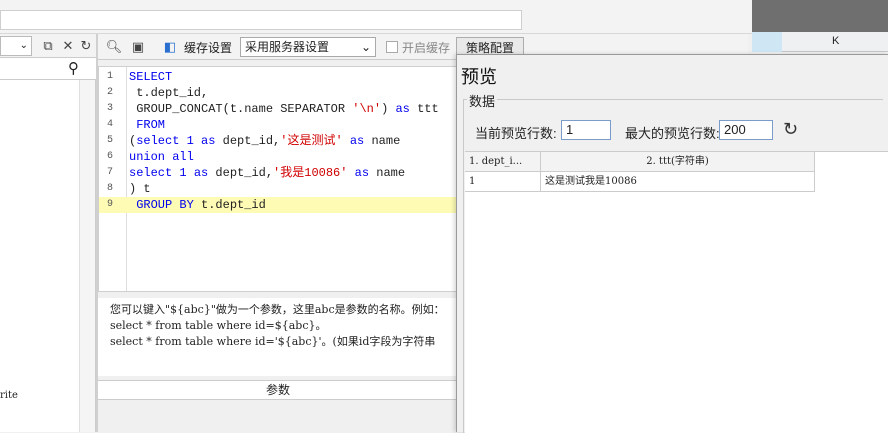 This screenshot has width=888, height=433. I want to click on table-cell: 这是测试我是10086, so click(678, 182).